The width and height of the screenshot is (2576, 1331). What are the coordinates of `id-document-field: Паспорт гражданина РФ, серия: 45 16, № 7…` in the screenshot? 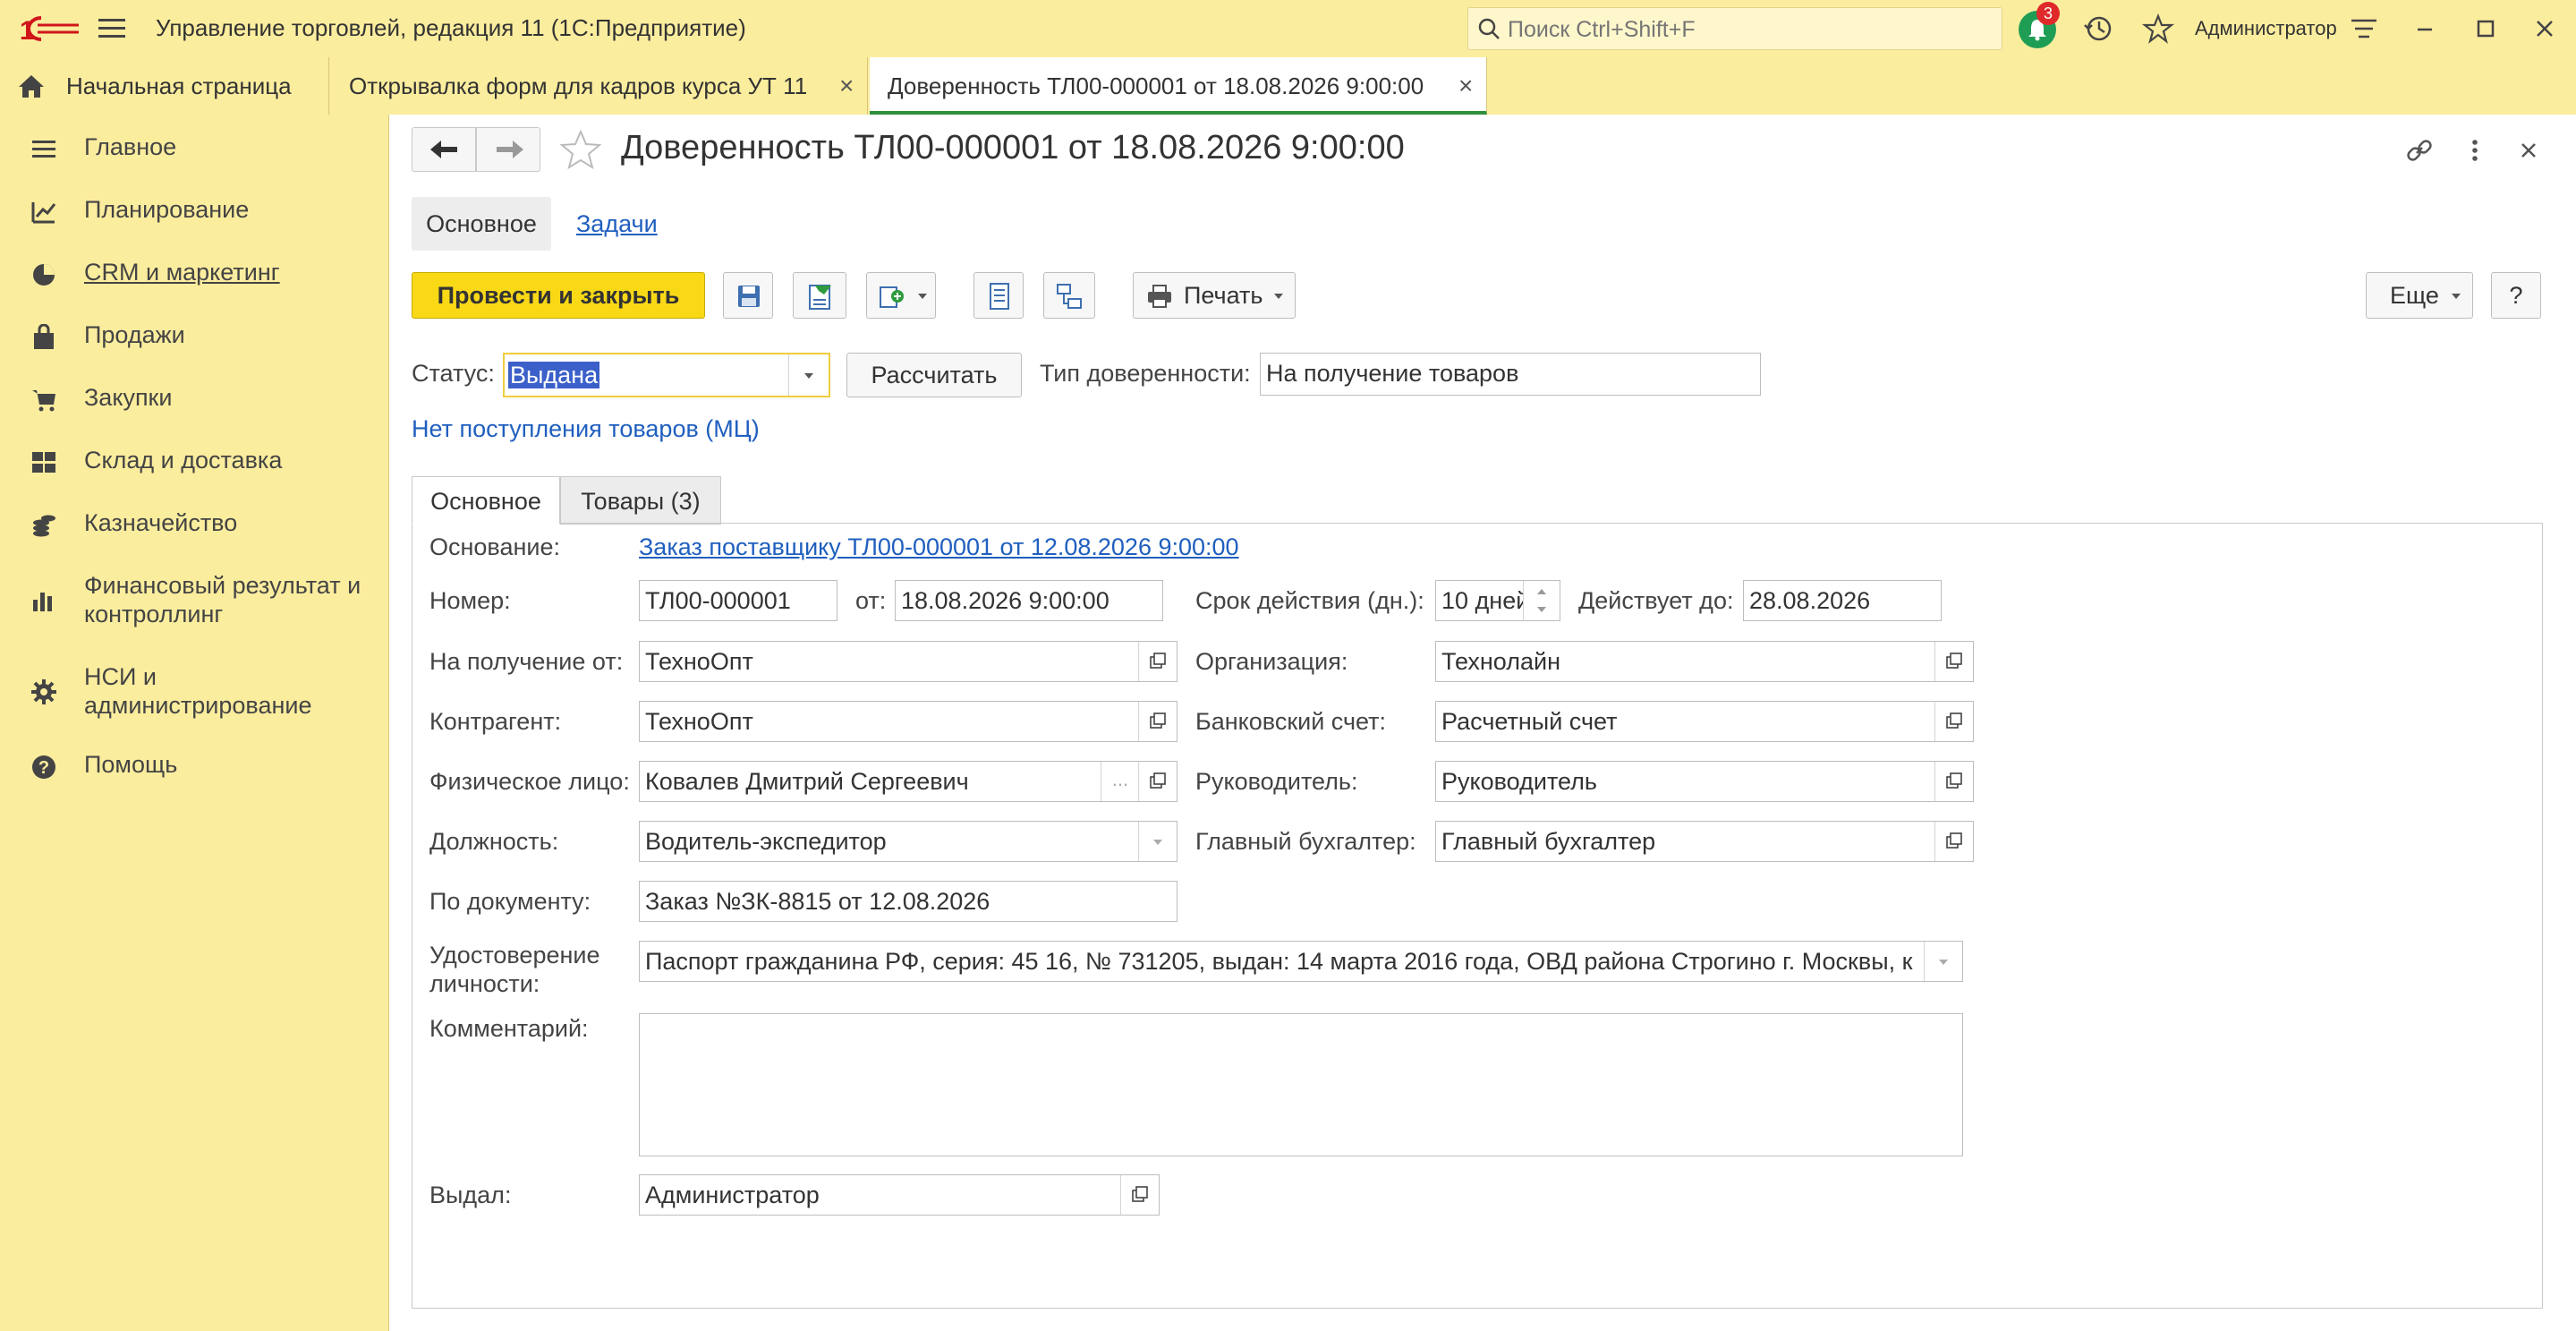 It's located at (1301, 961).